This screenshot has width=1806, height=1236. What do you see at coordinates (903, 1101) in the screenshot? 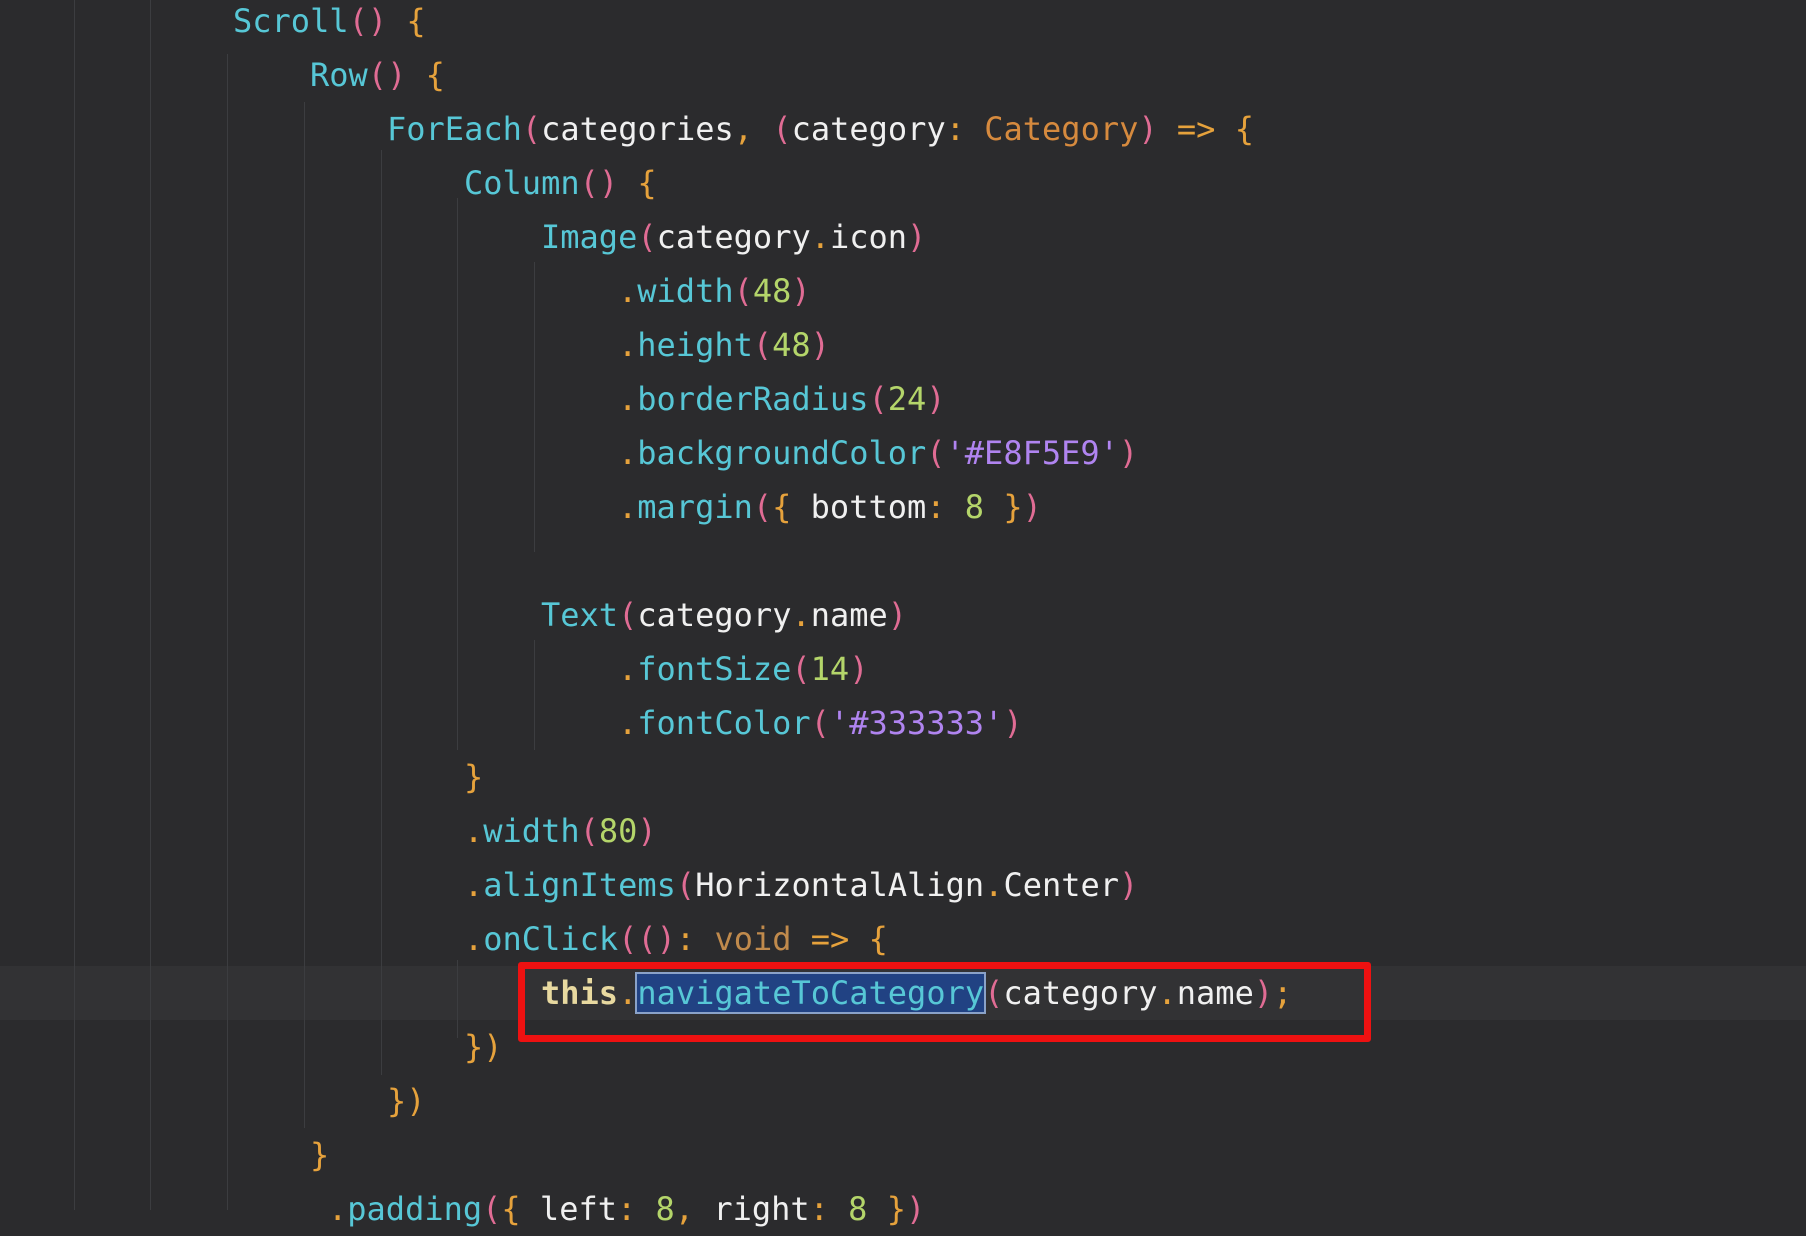
I see `code-line: })` at bounding box center [903, 1101].